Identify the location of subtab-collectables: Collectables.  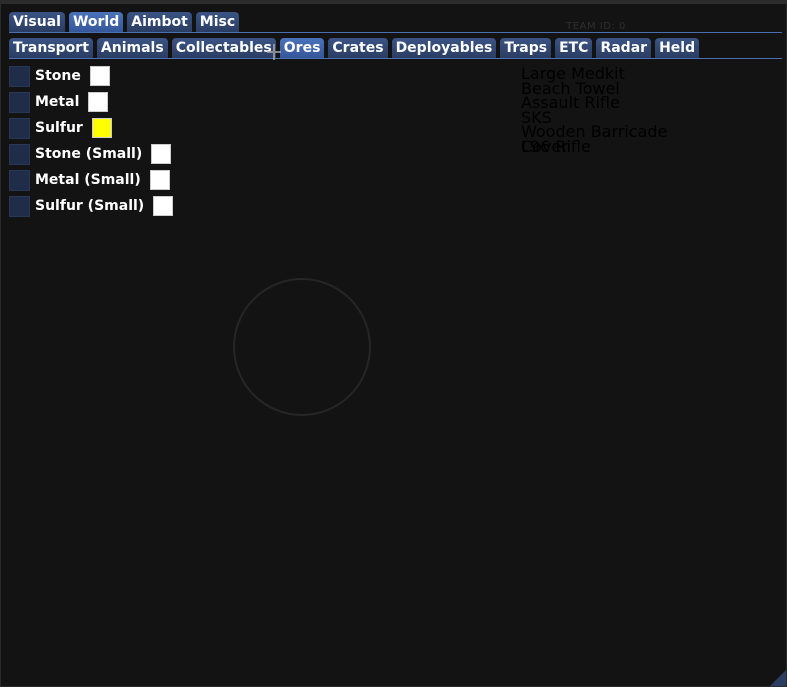
(223, 48).